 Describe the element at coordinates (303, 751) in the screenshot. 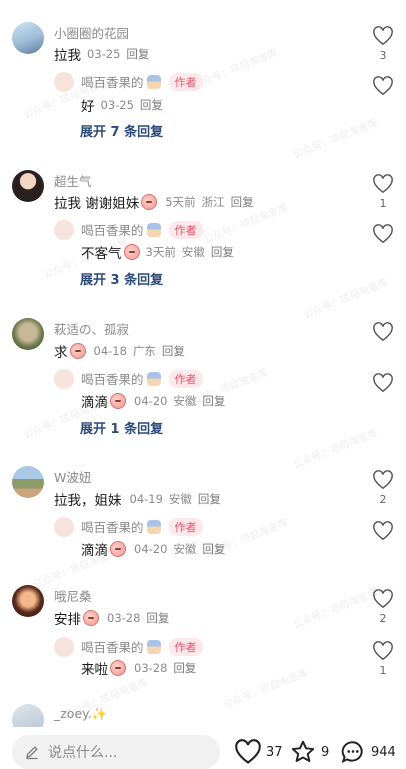

I see `star-icon` at that location.